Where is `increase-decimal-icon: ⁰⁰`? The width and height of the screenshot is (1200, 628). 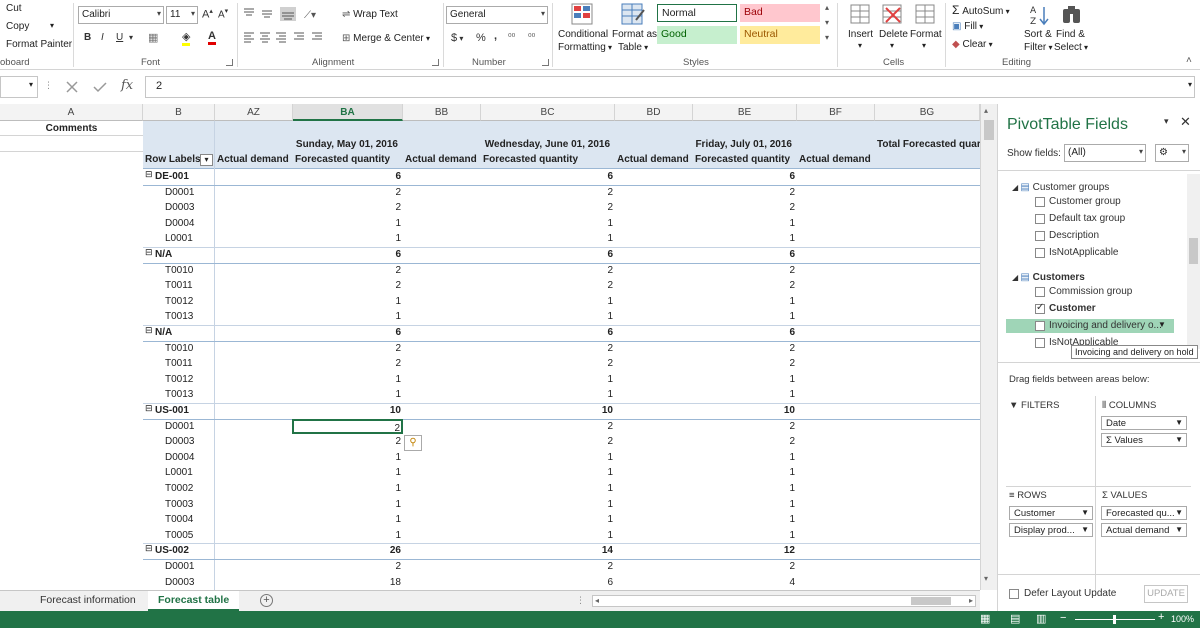
increase-decimal-icon: ⁰⁰ is located at coordinates (511, 37).